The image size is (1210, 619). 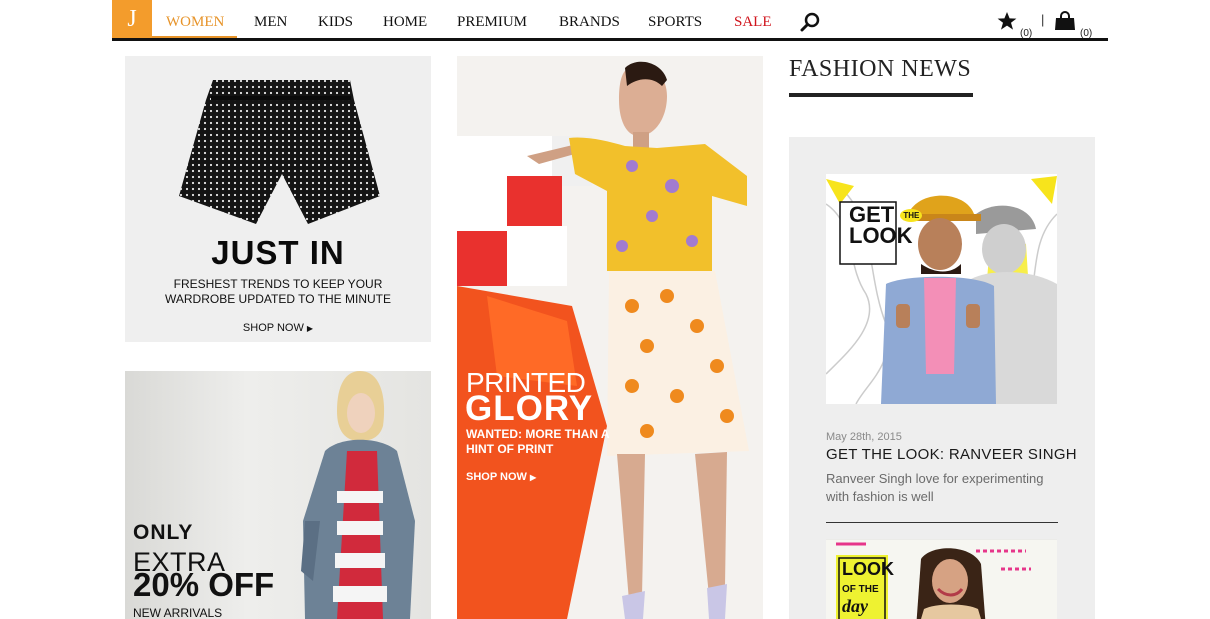 I want to click on wishlist-button: (0), so click(x=1014, y=25).